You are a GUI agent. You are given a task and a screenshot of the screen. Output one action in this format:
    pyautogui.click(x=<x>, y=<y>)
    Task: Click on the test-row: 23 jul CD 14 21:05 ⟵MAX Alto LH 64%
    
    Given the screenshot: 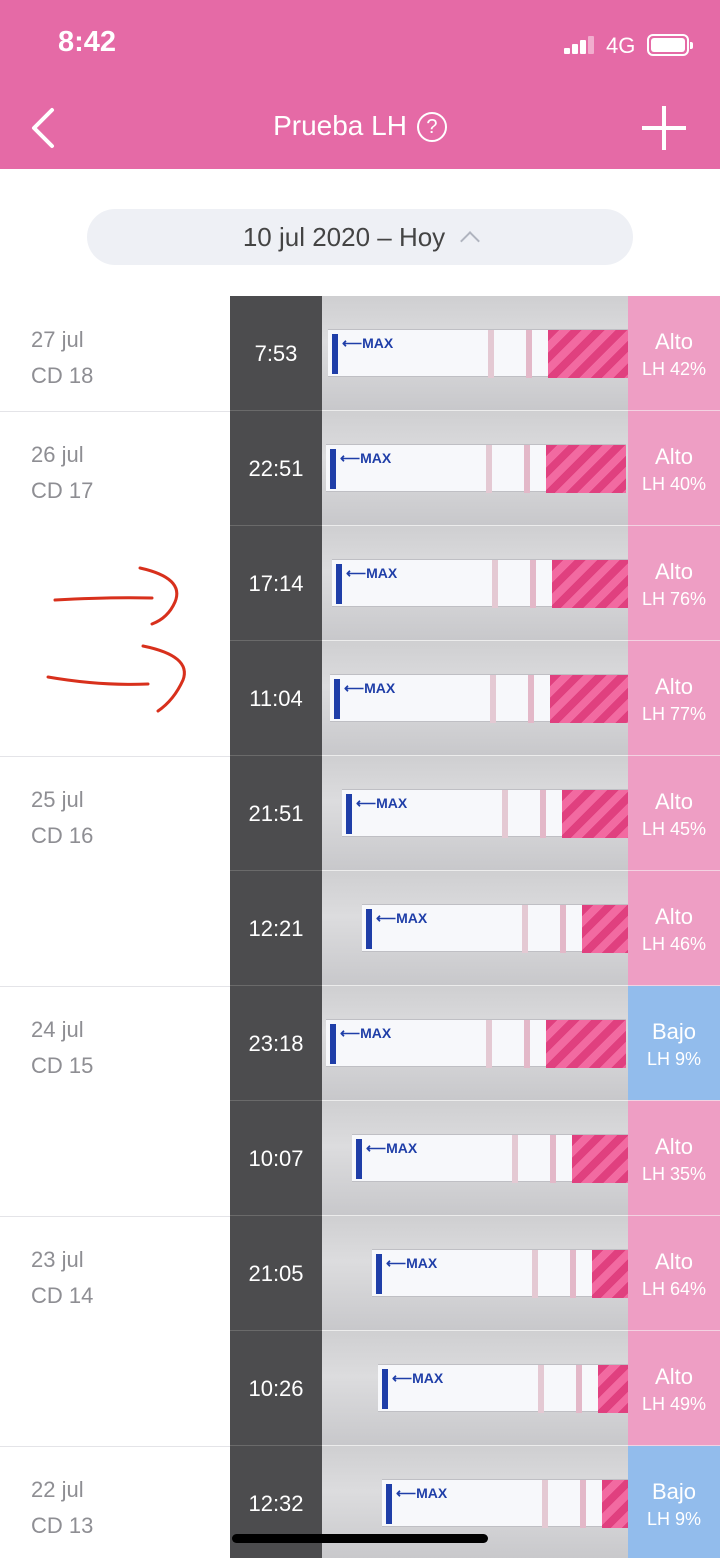 What is the action you would take?
    pyautogui.click(x=360, y=1273)
    